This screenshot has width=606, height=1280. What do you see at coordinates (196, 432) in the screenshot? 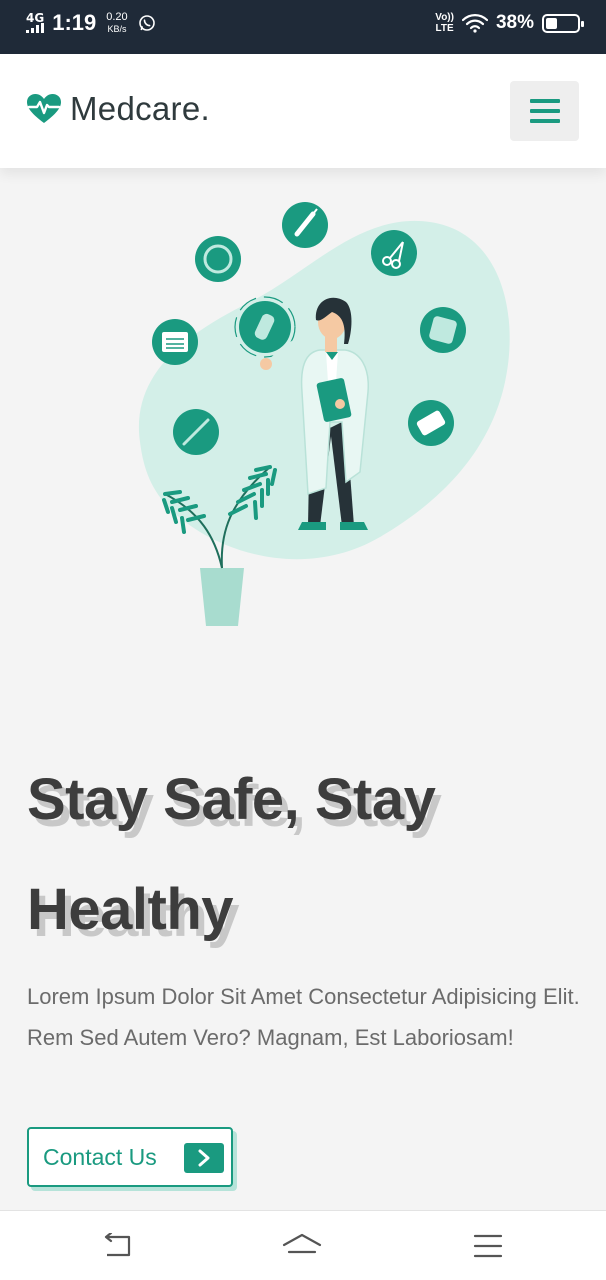
I see `medical-icon-thermometer` at bounding box center [196, 432].